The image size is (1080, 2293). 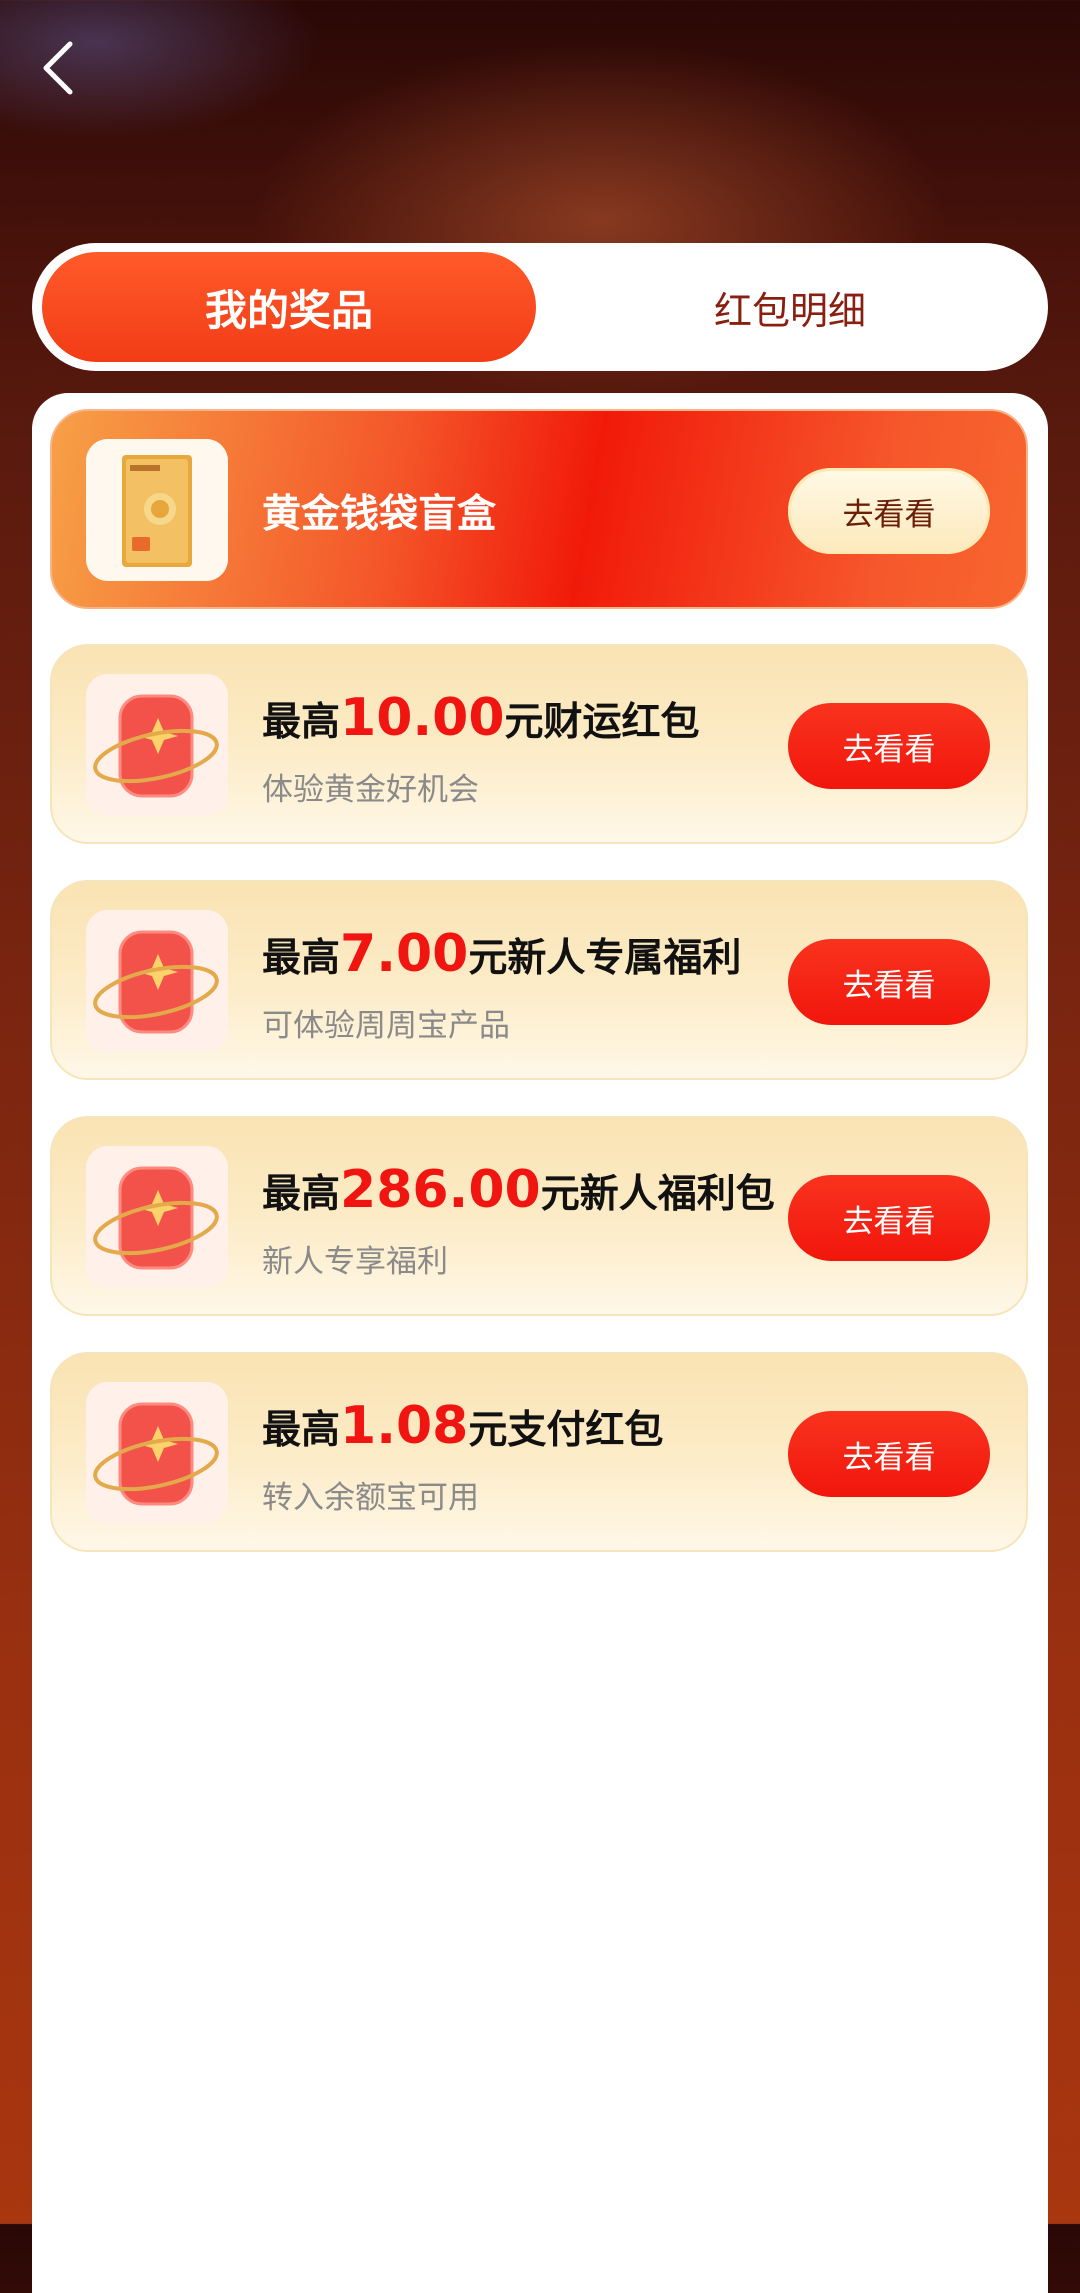 I want to click on reward-card: 最高10.00元财运红包 体验黄金好机会 去看看, so click(x=539, y=744).